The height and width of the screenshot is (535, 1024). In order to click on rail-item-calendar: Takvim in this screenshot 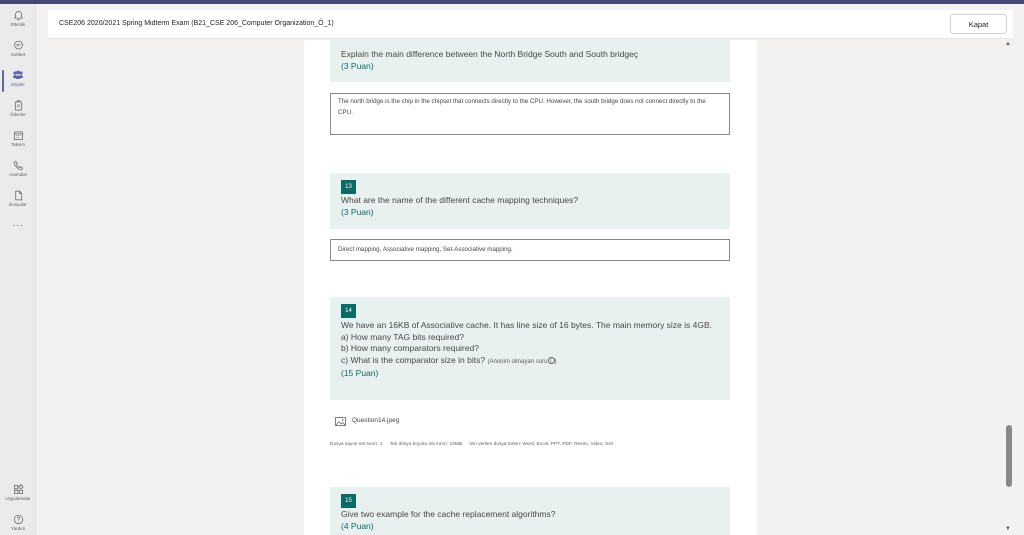, I will do `click(18, 143)`.